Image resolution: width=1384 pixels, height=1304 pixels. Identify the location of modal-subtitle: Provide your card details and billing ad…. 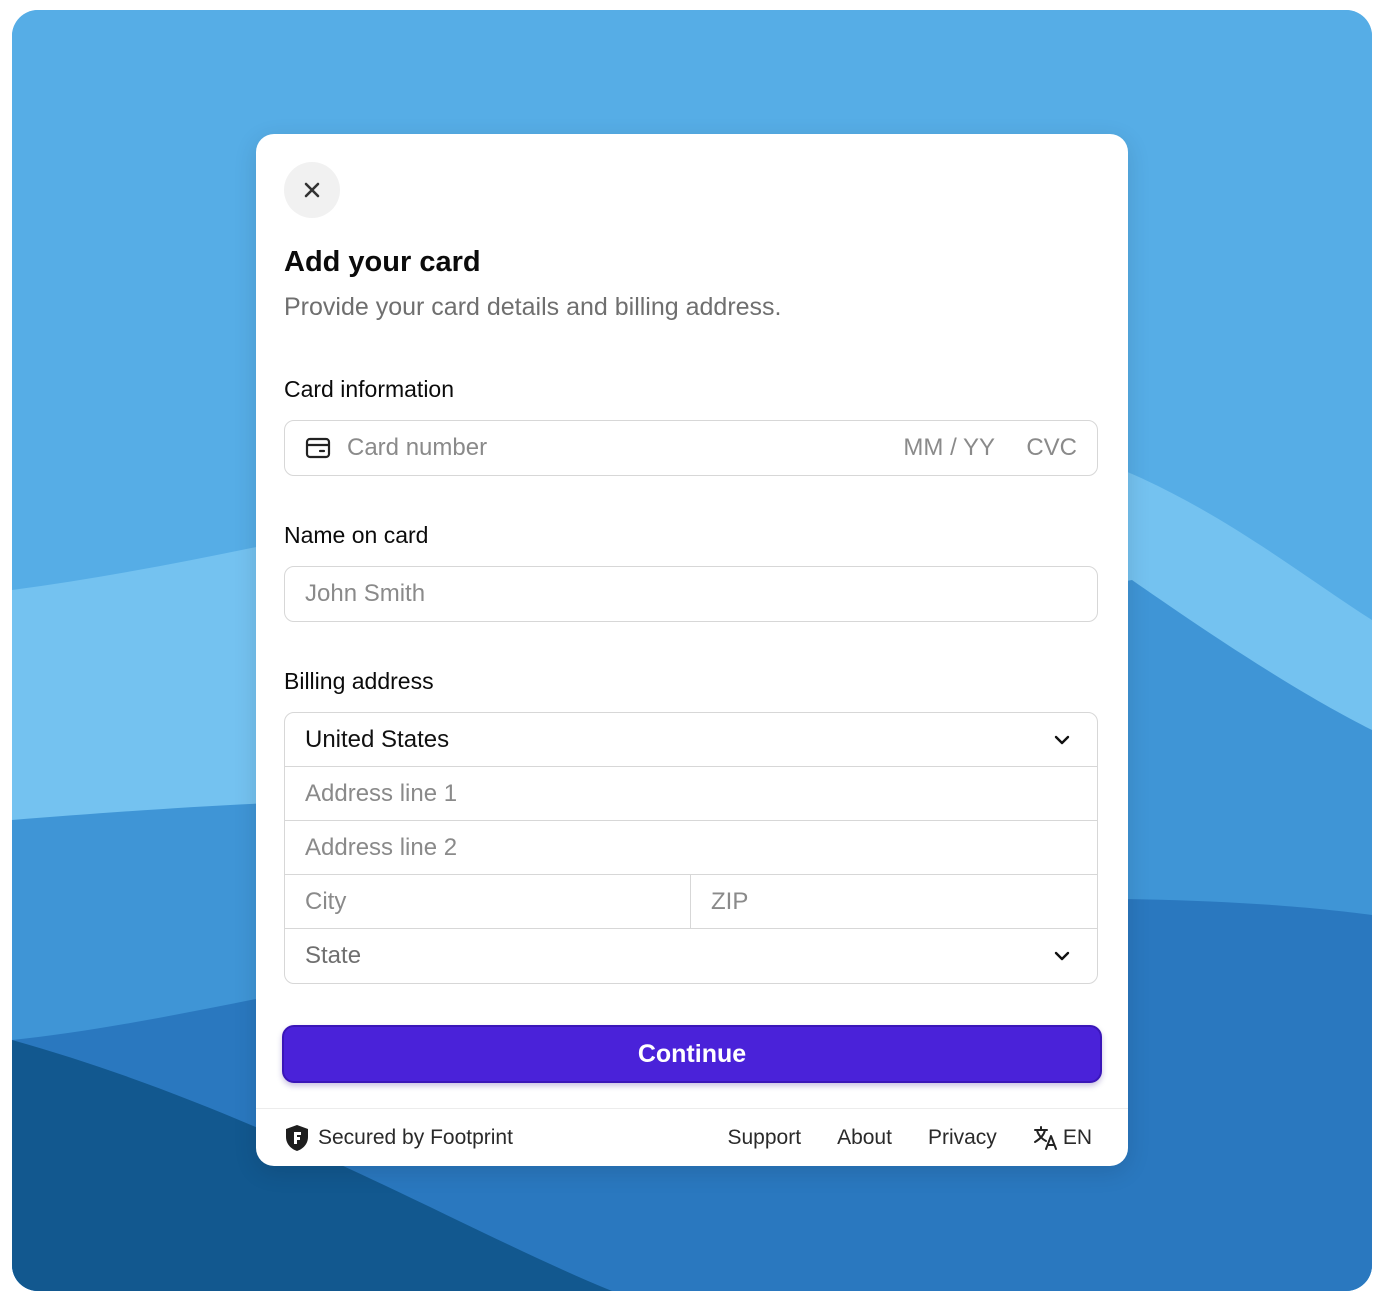
(533, 307).